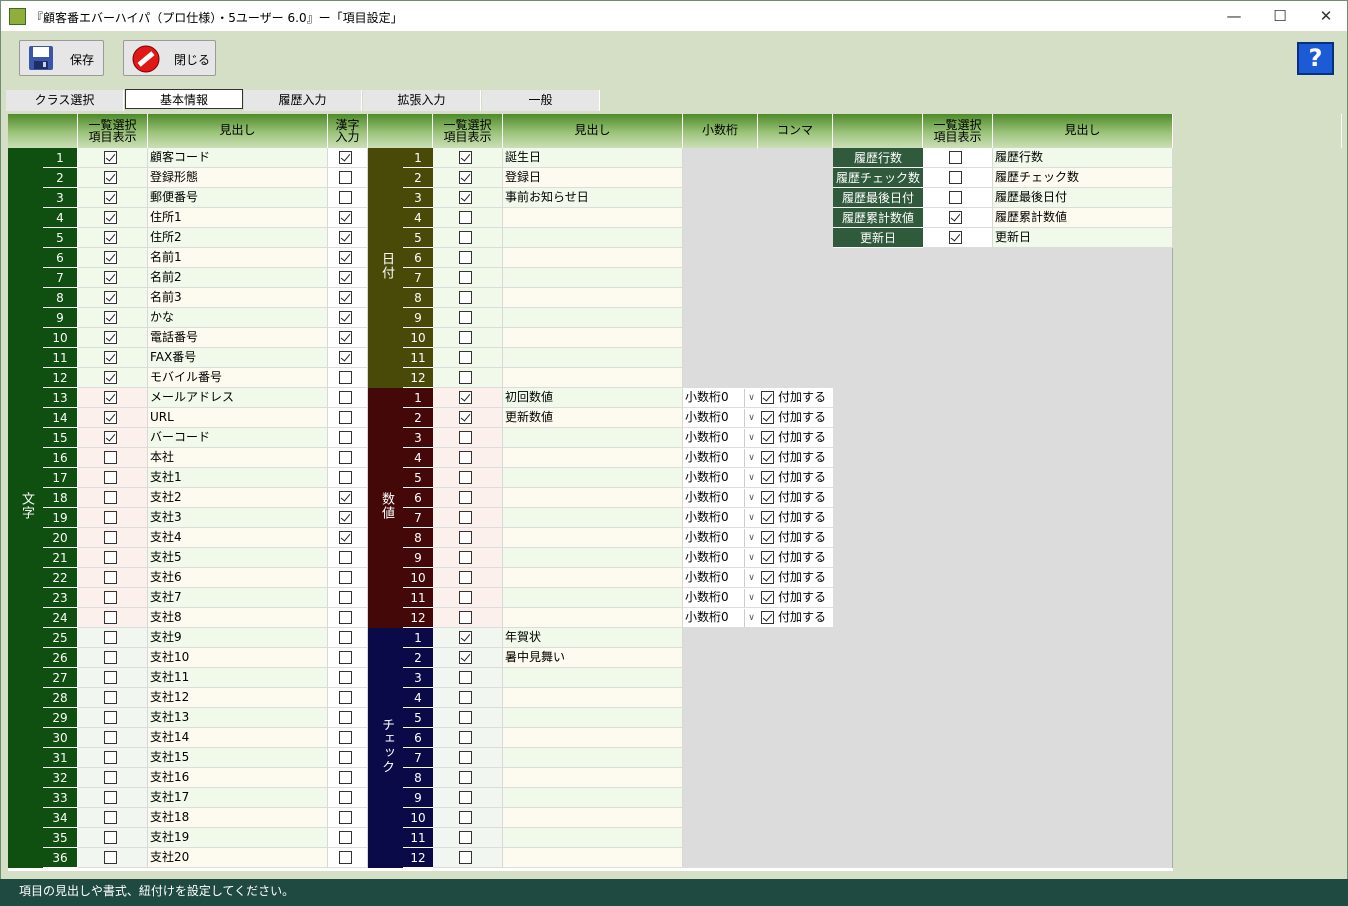 Image resolution: width=1348 pixels, height=906 pixels. Describe the element at coordinates (238, 638) in the screenshot. I see `caption-field: 支社9` at that location.